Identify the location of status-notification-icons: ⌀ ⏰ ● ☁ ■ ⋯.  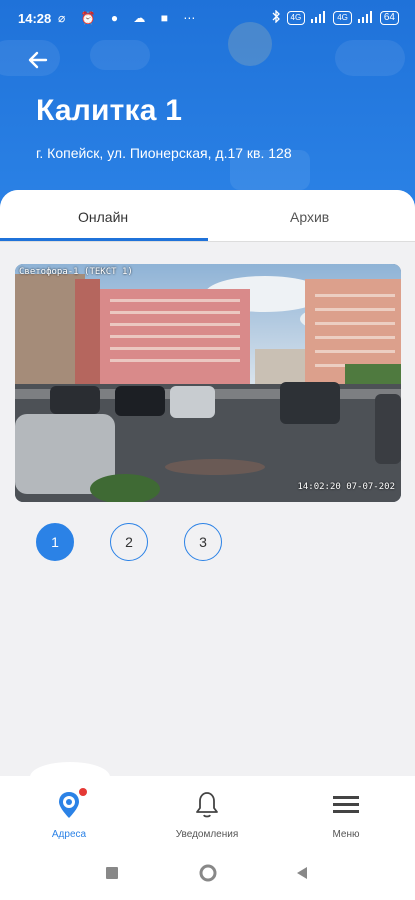
(130, 18).